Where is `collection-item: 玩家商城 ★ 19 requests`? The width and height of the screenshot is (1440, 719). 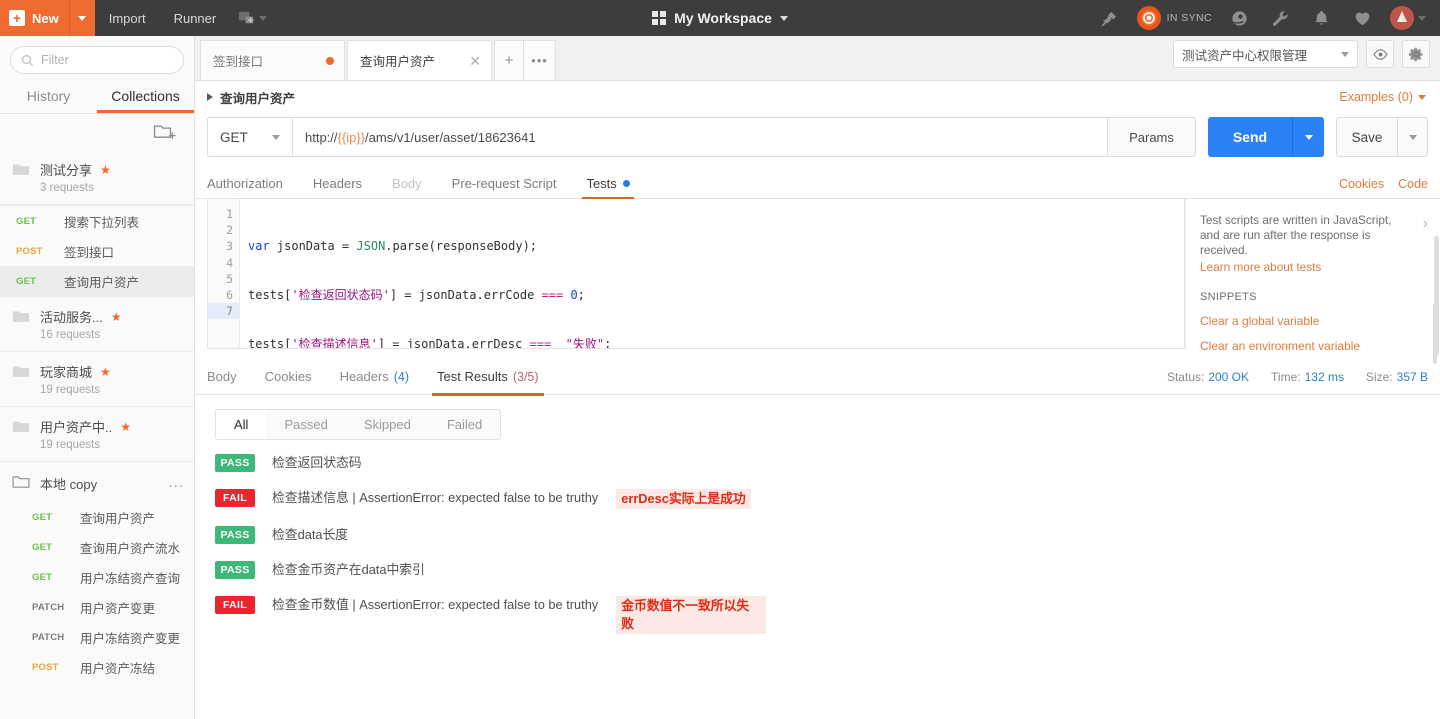
collection-item: 玩家商城 ★ 19 requests is located at coordinates (97, 379).